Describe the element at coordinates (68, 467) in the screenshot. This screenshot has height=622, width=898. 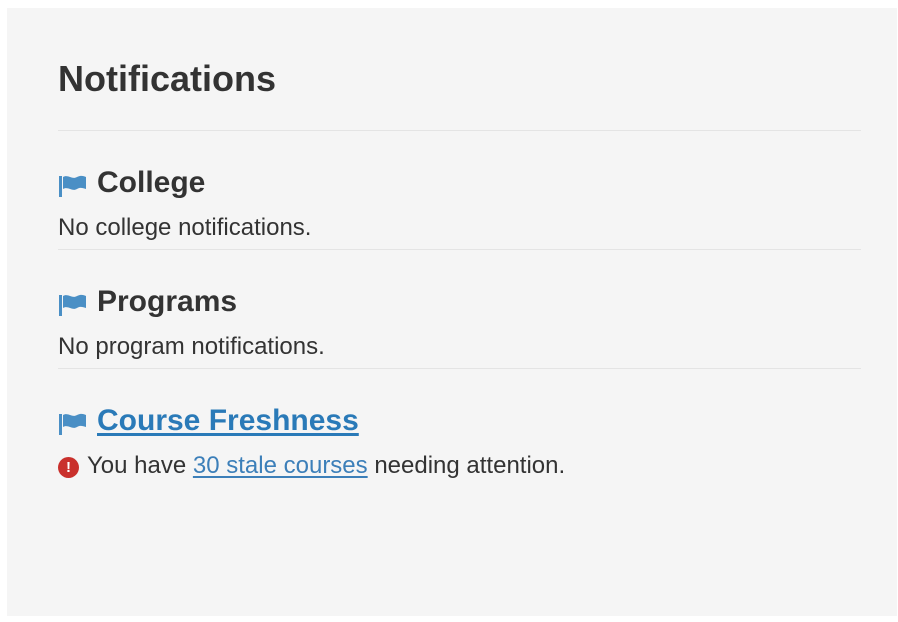
I see `exclamation-circle-icon: !` at that location.